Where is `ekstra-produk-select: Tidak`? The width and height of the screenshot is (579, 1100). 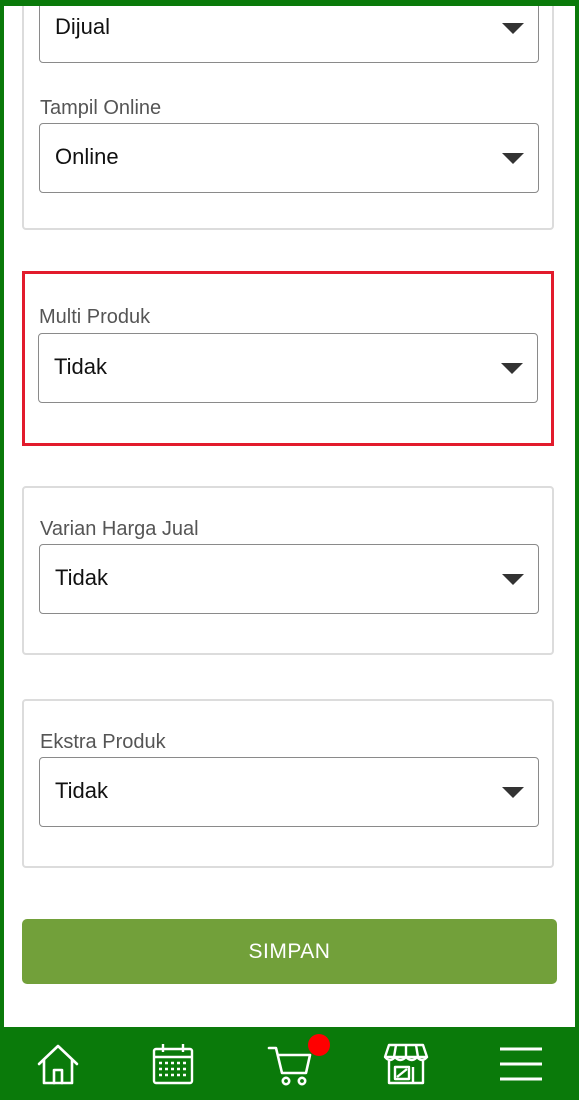 ekstra-produk-select: Tidak is located at coordinates (289, 792).